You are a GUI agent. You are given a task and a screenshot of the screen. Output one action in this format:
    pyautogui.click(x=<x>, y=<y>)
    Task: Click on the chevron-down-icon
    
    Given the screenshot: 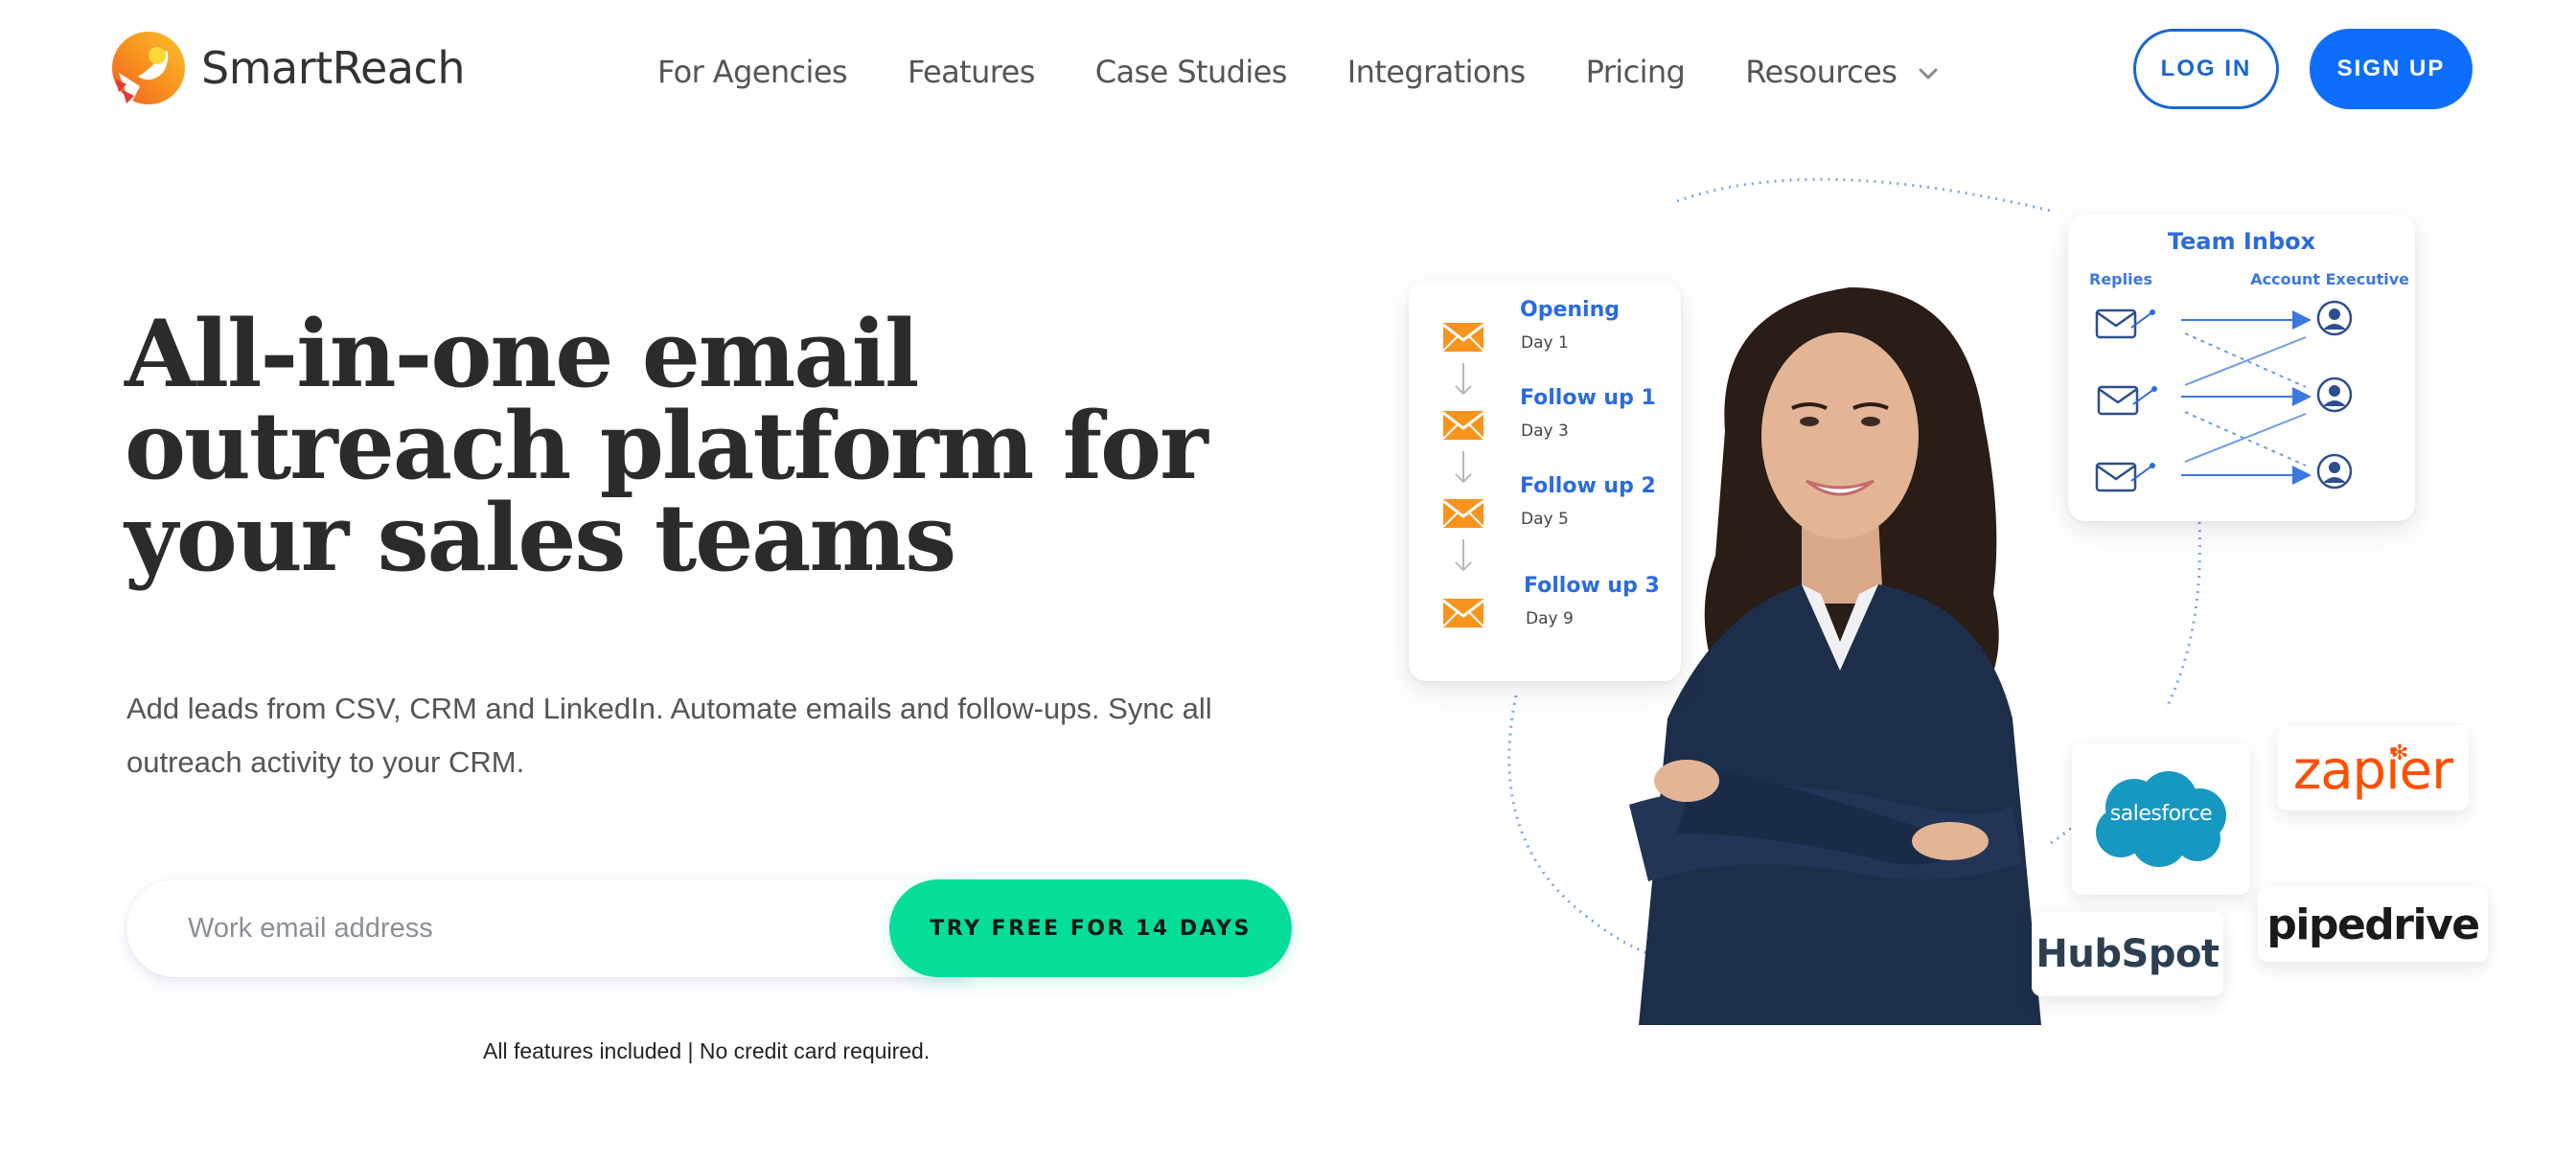 What is the action you would take?
    pyautogui.click(x=1928, y=73)
    